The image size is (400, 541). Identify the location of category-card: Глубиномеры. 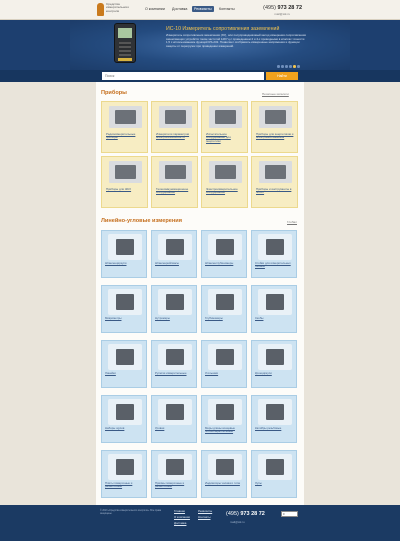
(224, 309).